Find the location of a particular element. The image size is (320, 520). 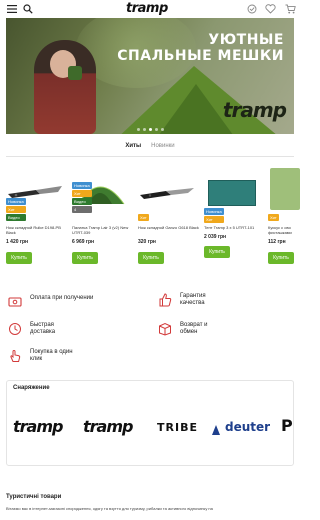

delivery-icon is located at coordinates (15, 329).